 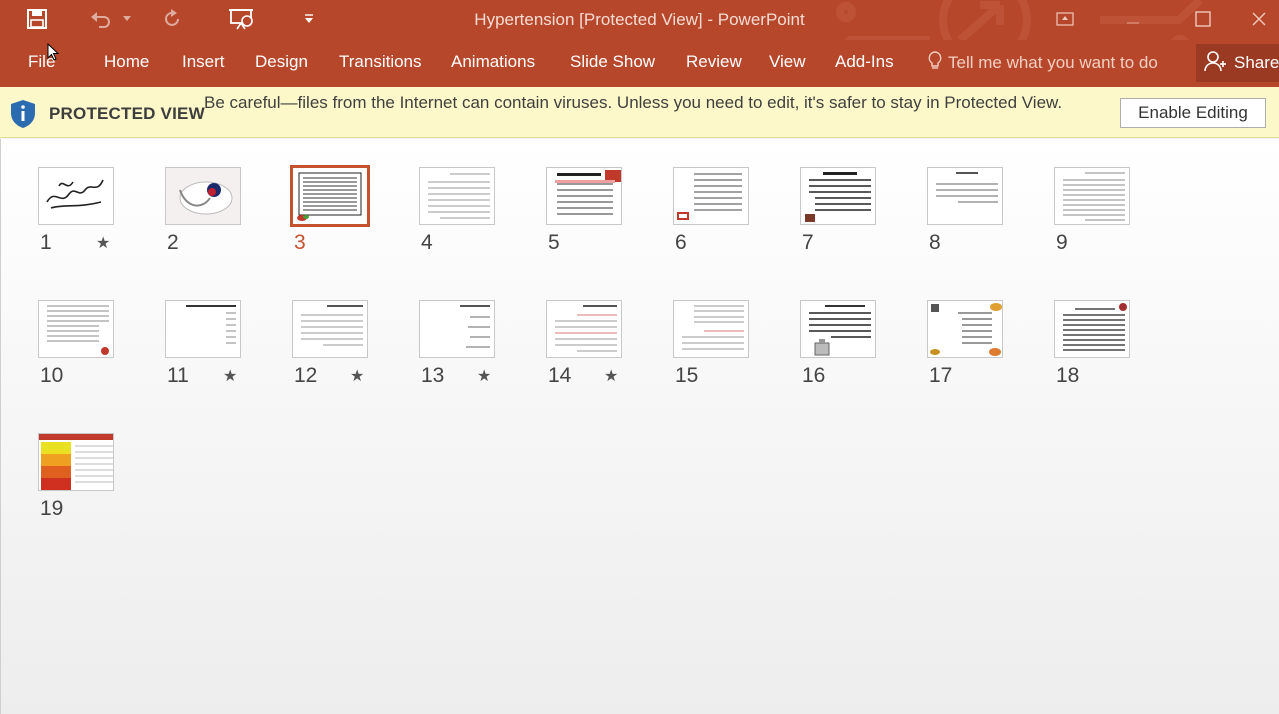 I want to click on slide-number: 19, so click(x=52, y=508).